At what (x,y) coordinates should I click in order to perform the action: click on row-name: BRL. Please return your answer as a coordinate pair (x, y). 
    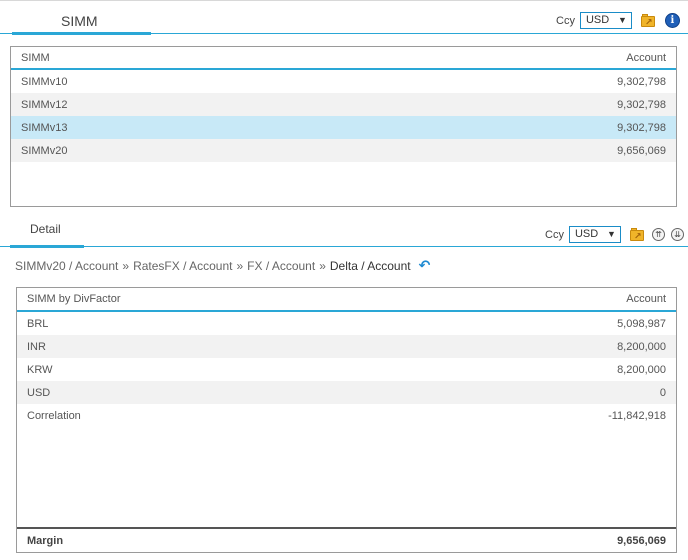
    Looking at the image, I should click on (38, 323).